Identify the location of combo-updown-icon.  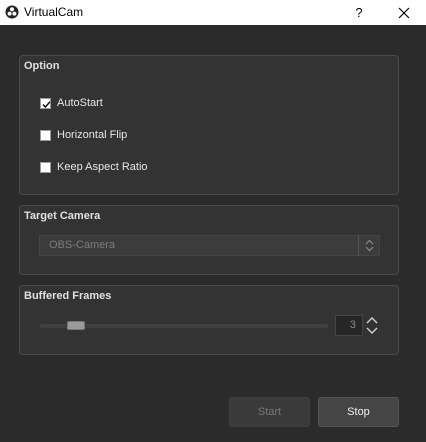
(368, 245).